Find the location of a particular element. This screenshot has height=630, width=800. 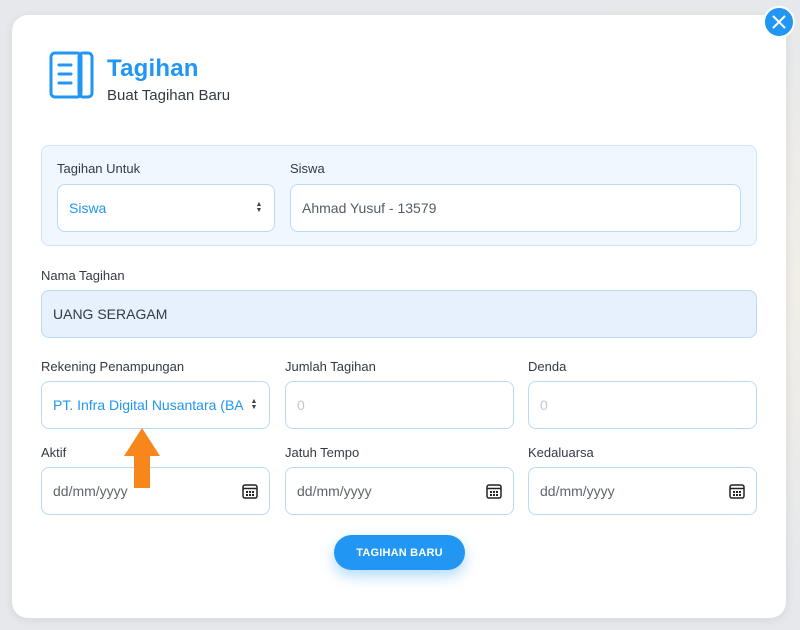

nama-tagihan-input: UANG SERAGAM is located at coordinates (399, 314).